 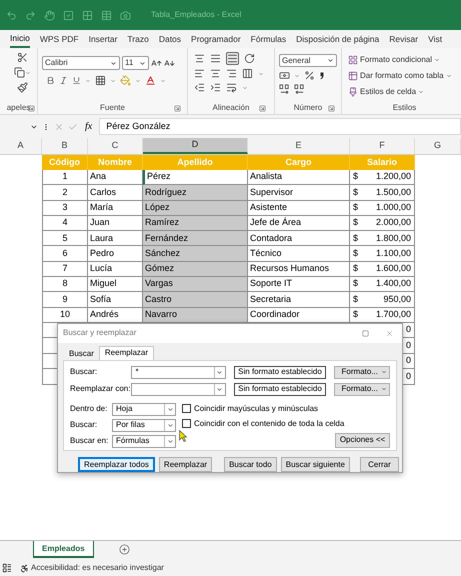 What do you see at coordinates (170, 39) in the screenshot?
I see `ribbon-tab: Datos` at bounding box center [170, 39].